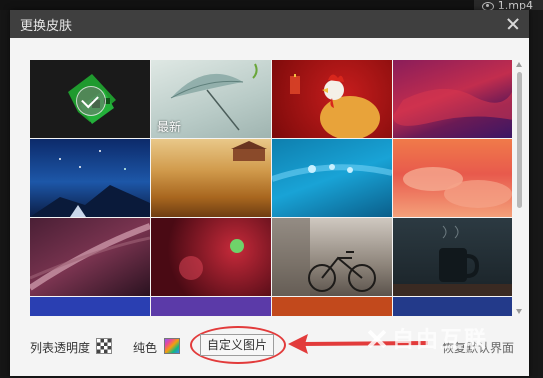 The height and width of the screenshot is (378, 543). I want to click on wheat-field-art, so click(249, 151).